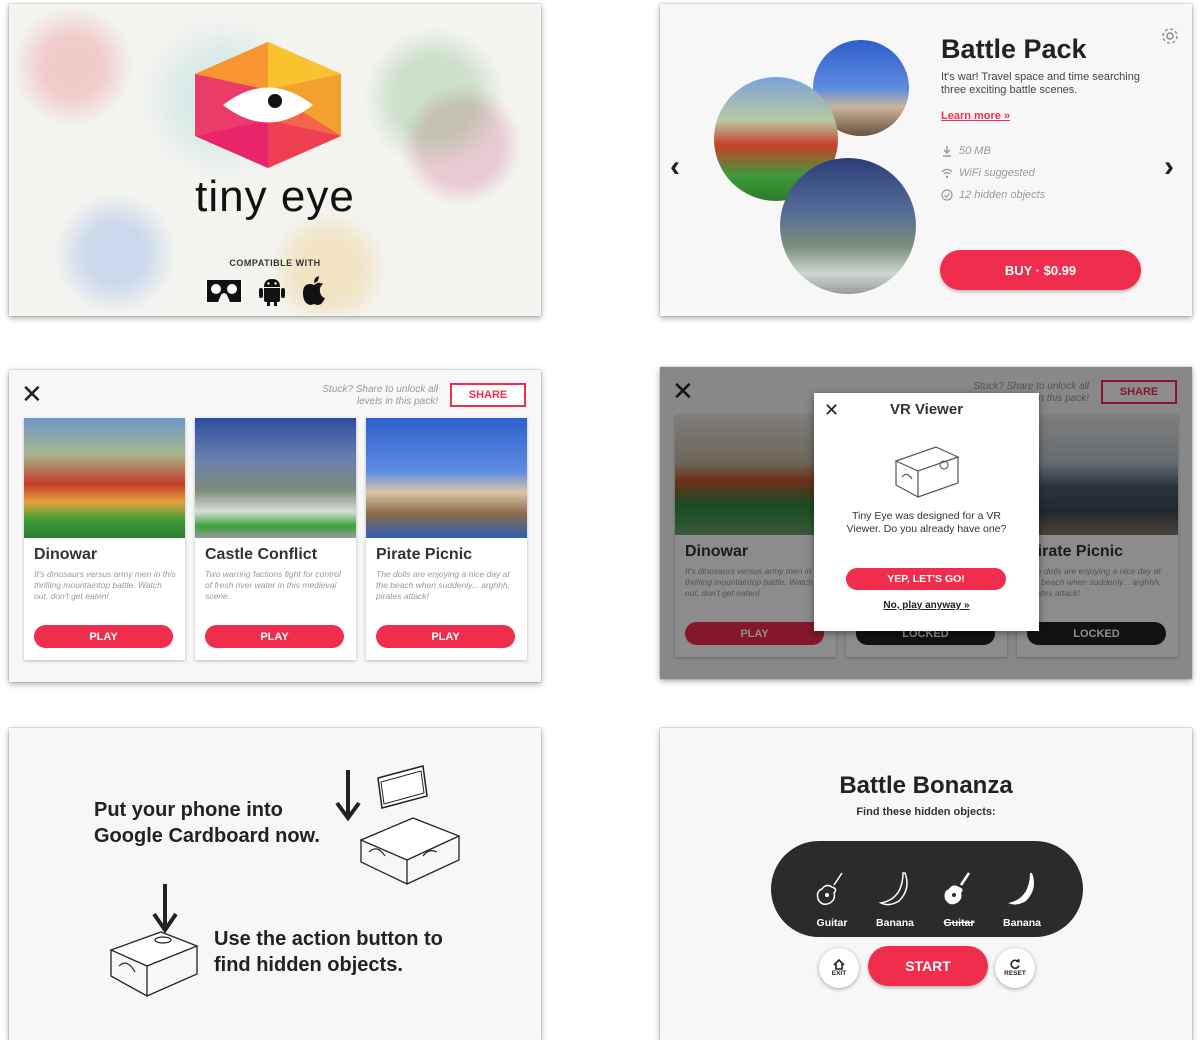 The width and height of the screenshot is (1200, 1040). I want to click on yes-lets-go-button: YEP, LET'S GO!, so click(926, 579).